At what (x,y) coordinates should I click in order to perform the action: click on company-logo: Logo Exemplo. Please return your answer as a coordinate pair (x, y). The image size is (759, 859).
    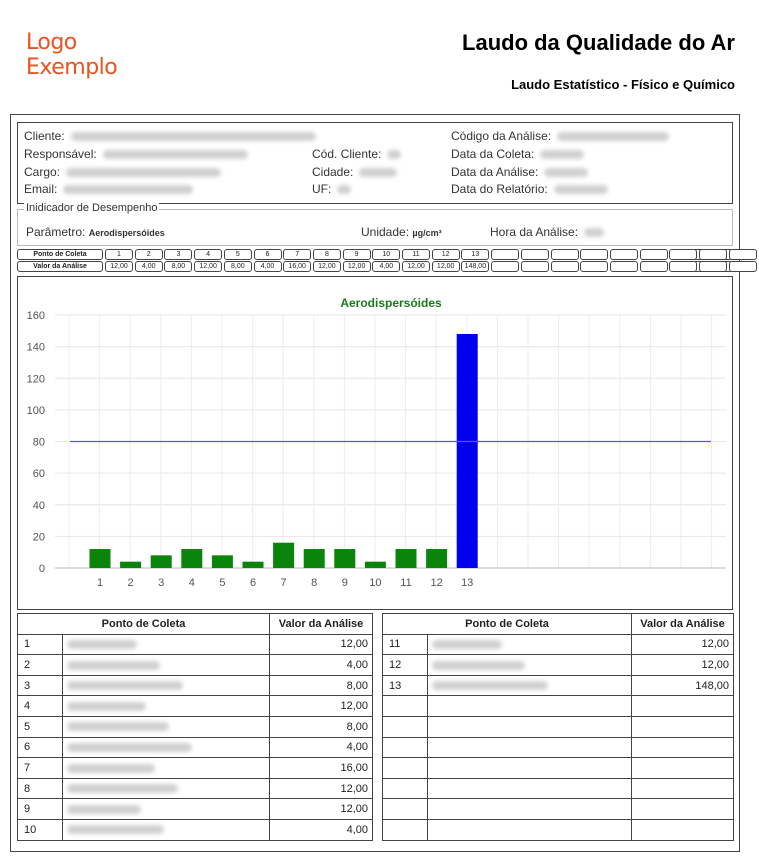
    Looking at the image, I should click on (72, 55).